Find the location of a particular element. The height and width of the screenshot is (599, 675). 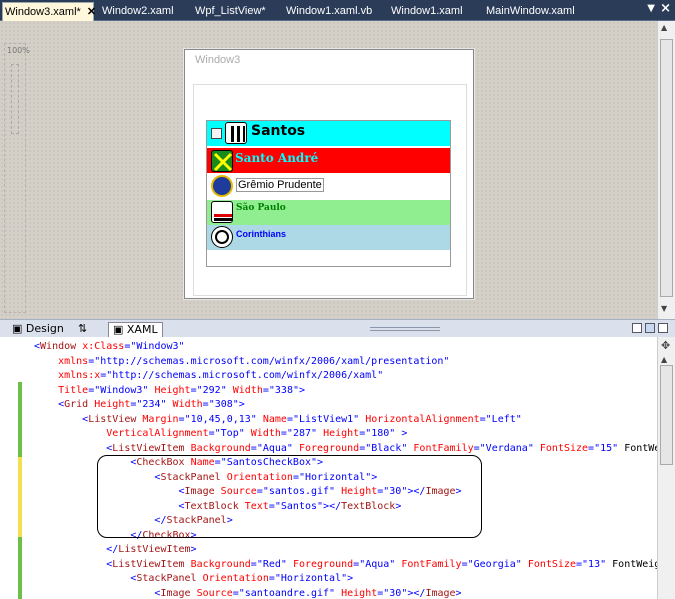

chevron-down-icon: ▼ is located at coordinates (651, 8).